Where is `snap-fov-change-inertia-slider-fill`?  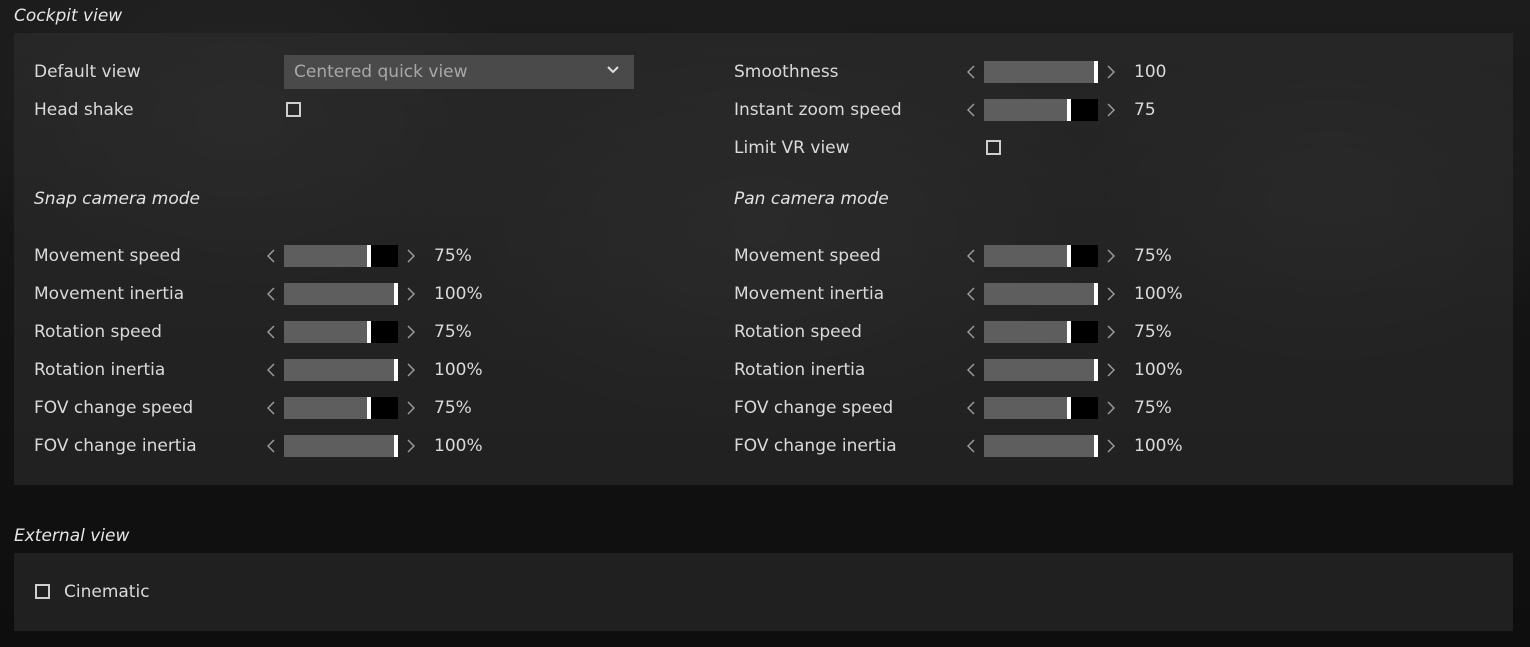 snap-fov-change-inertia-slider-fill is located at coordinates (339, 446).